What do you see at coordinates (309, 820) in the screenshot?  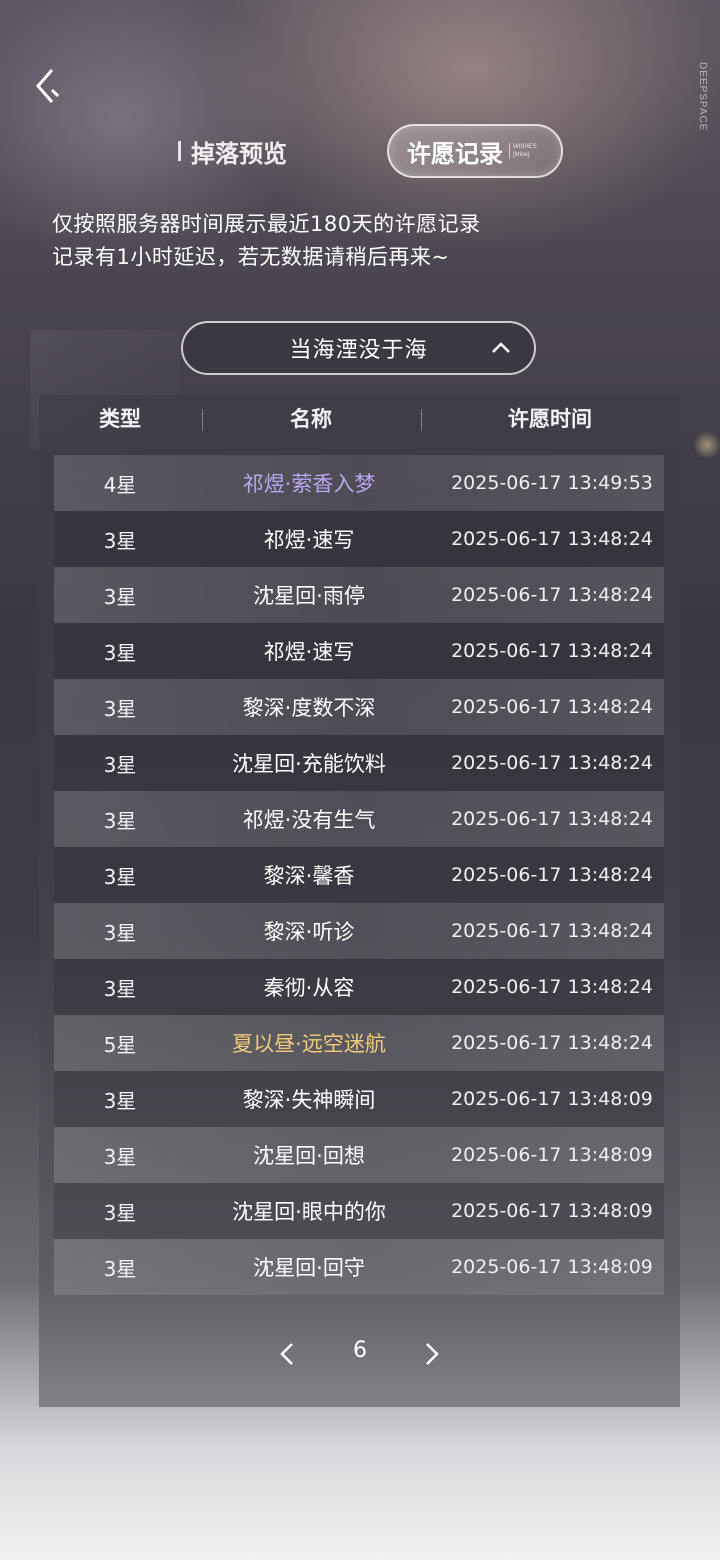 I see `row-name: 祁煜·没有生气` at bounding box center [309, 820].